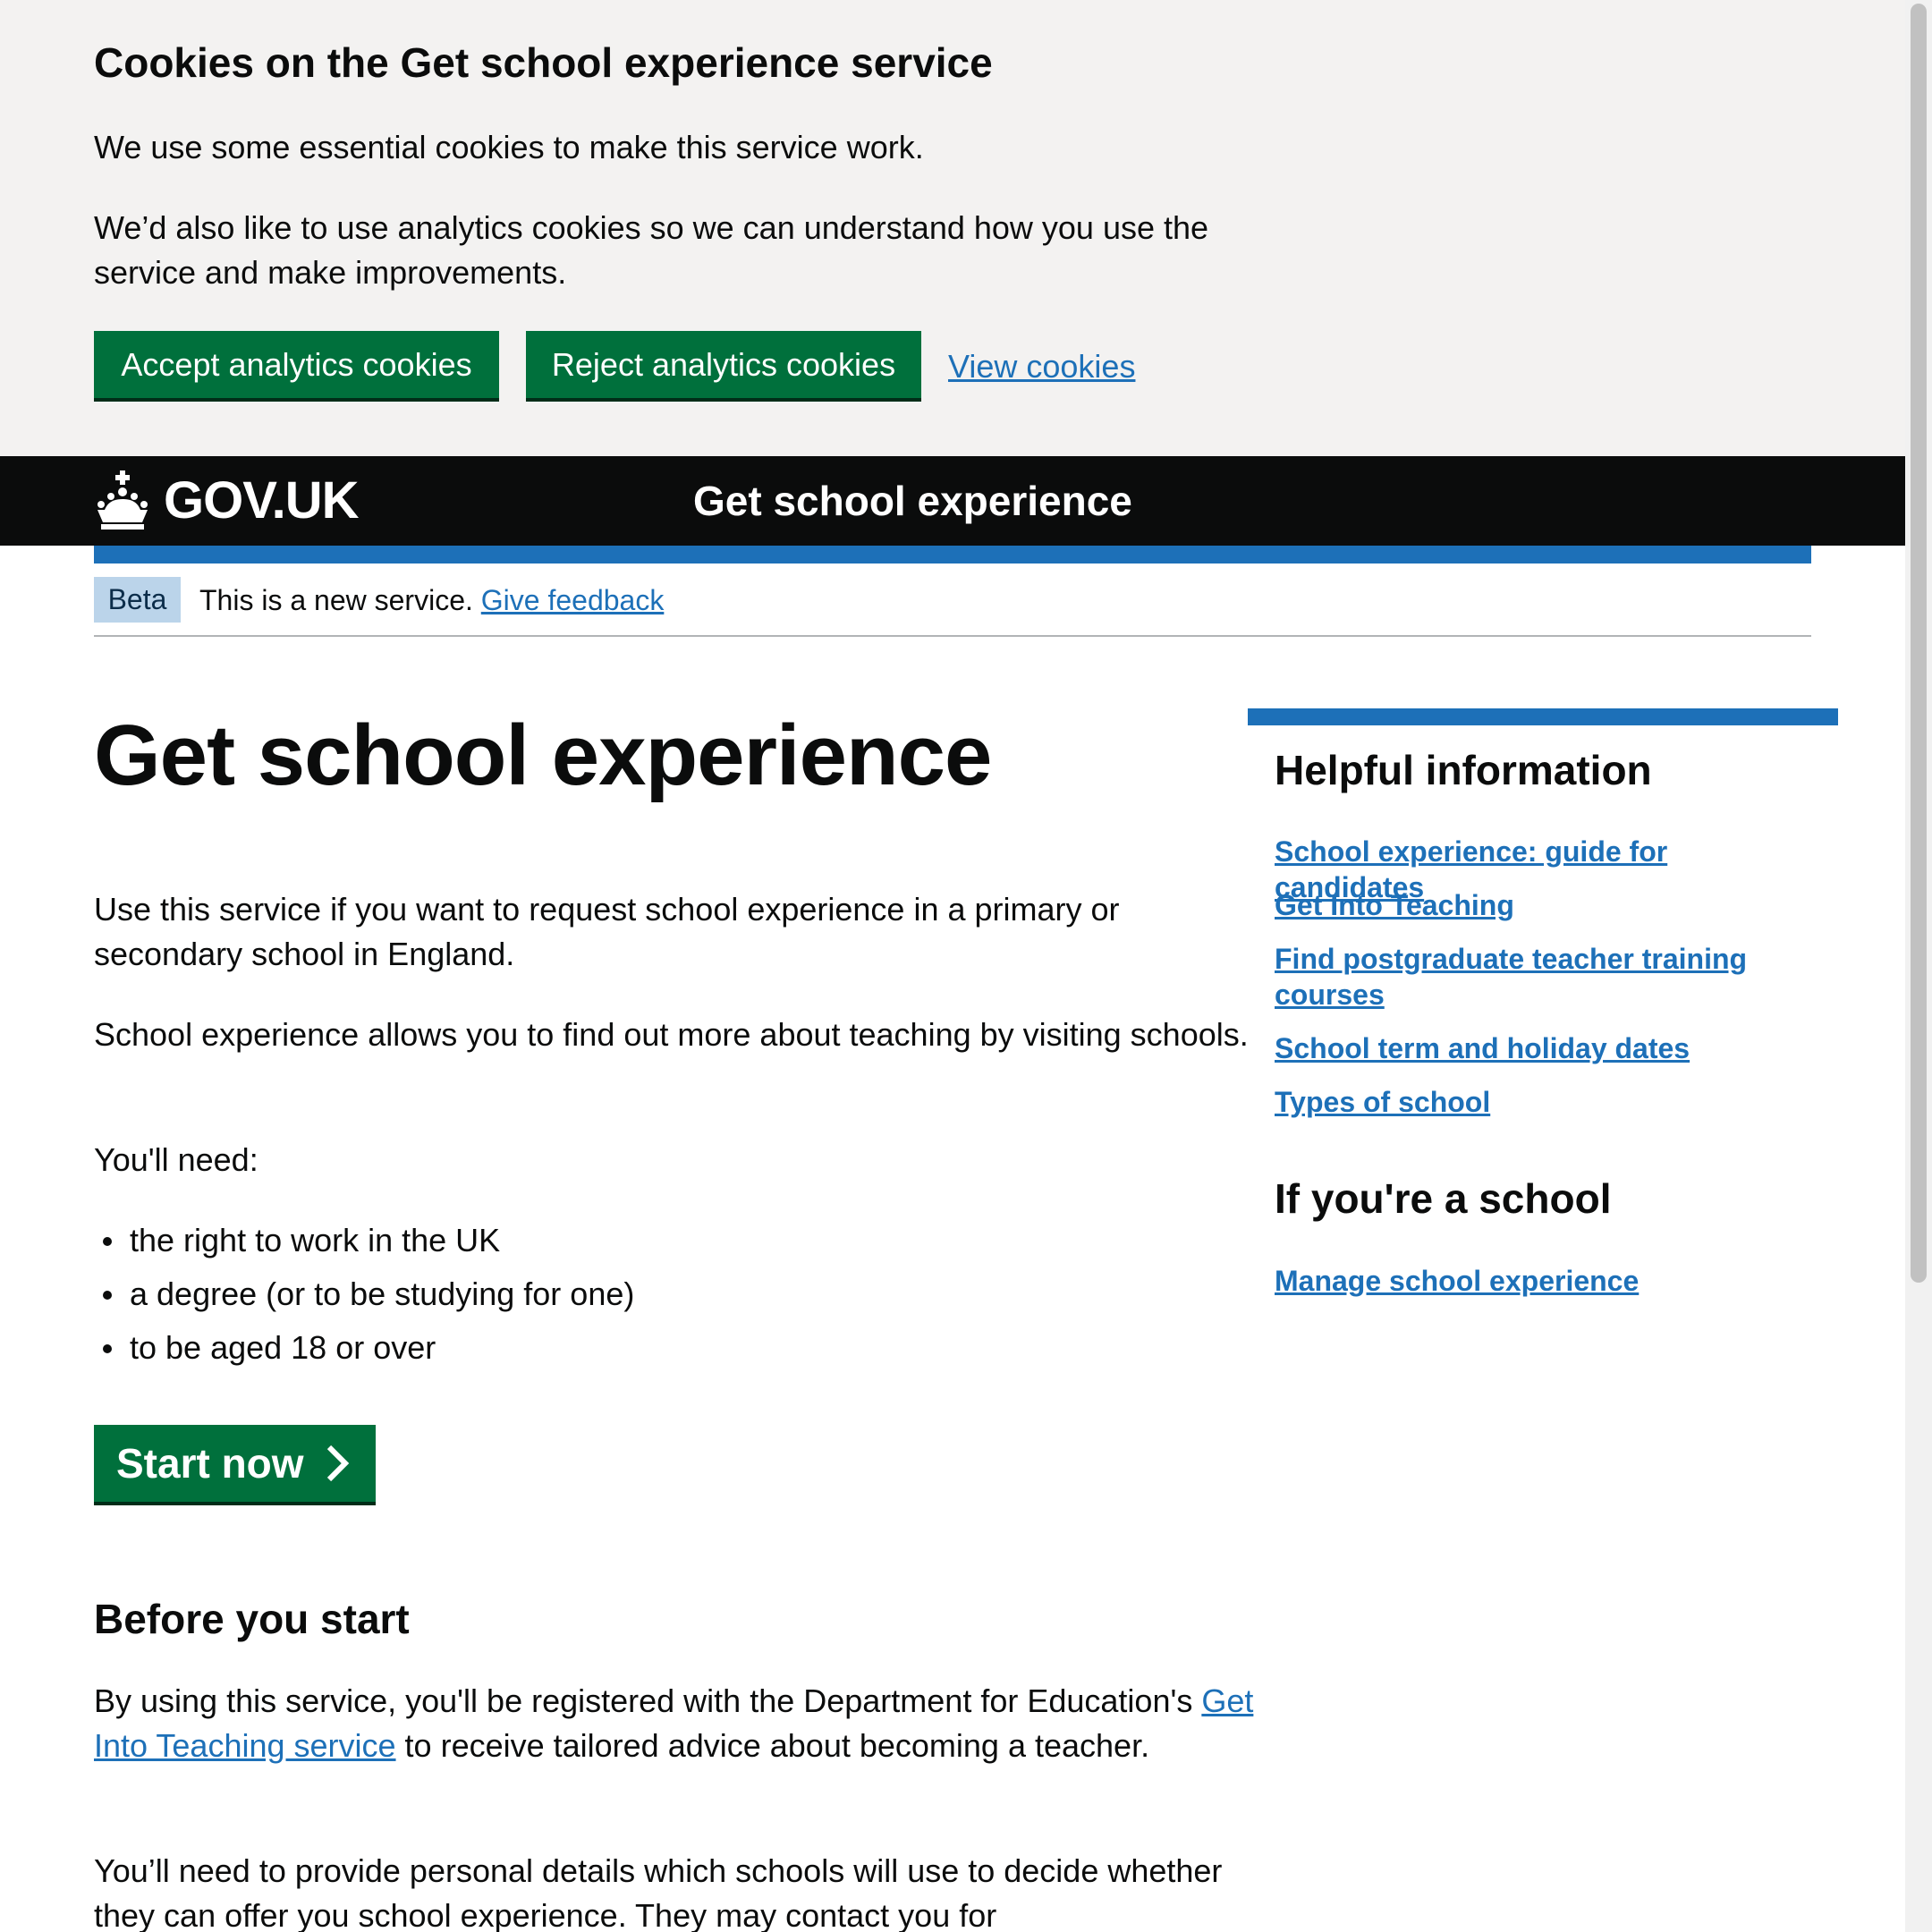  Describe the element at coordinates (1443, 1198) in the screenshot. I see `if-youre-a-school-heading: If you're a school` at that location.